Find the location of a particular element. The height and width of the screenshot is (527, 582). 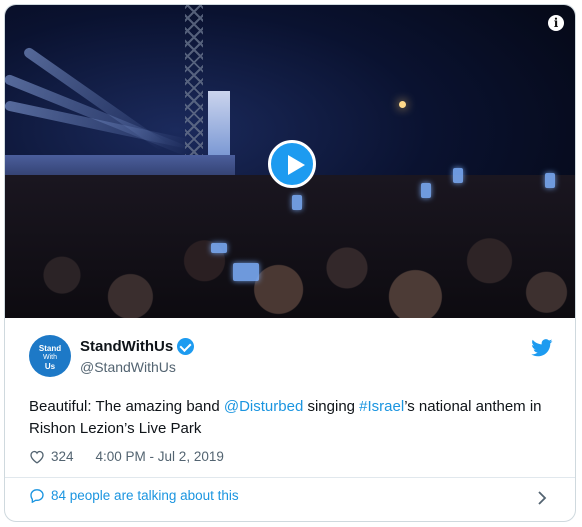

heart-icon is located at coordinates (37, 456).